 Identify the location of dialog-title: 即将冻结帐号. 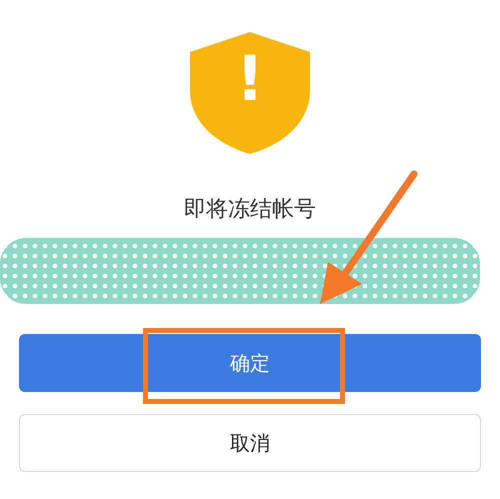
(250, 210).